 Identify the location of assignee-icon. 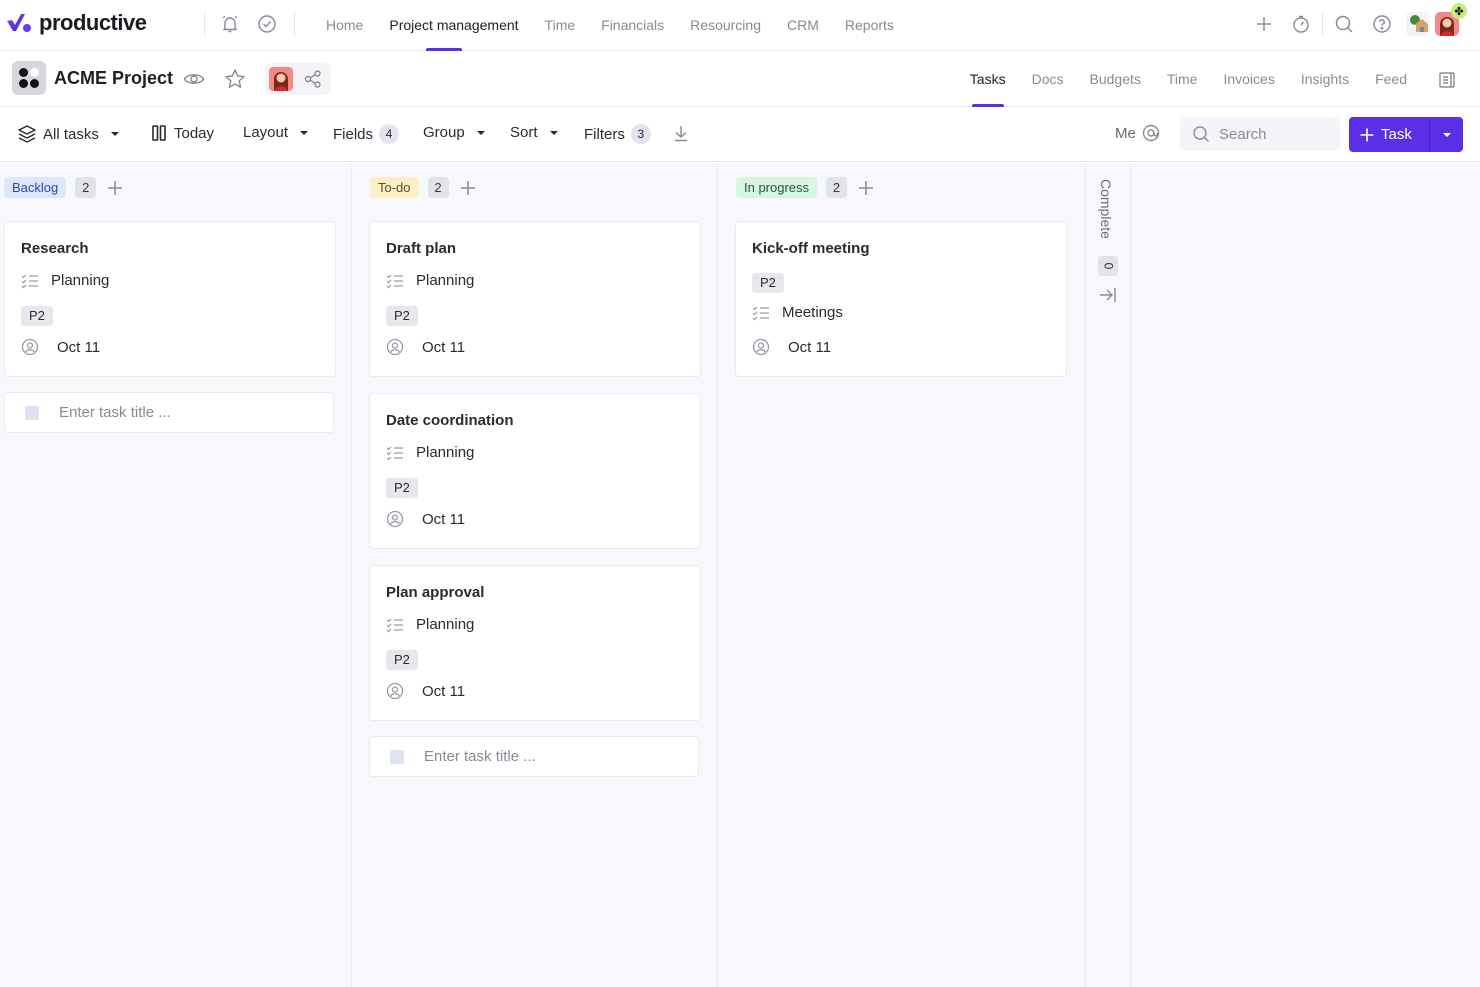
(397, 519).